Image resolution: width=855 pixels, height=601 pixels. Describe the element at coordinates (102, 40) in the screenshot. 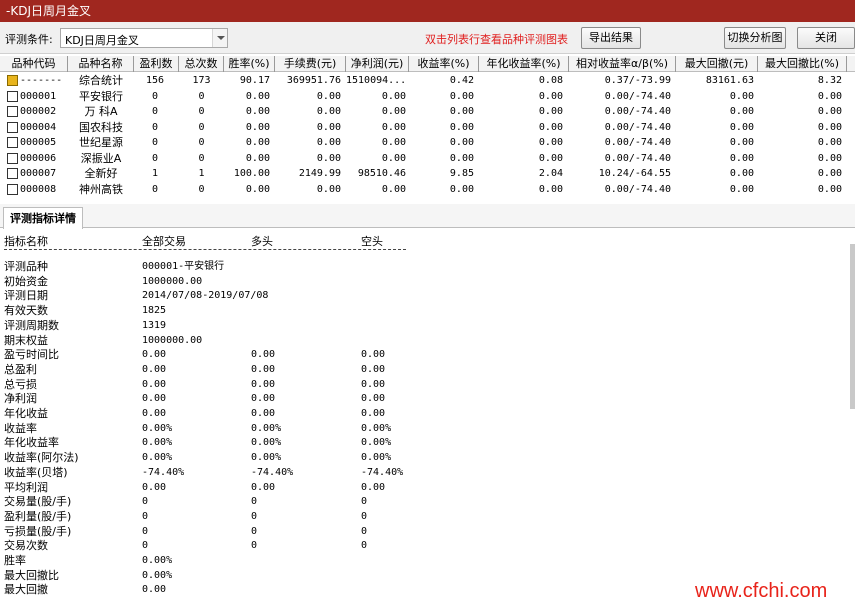

I see `condition-value: KDJ日周月金叉` at that location.